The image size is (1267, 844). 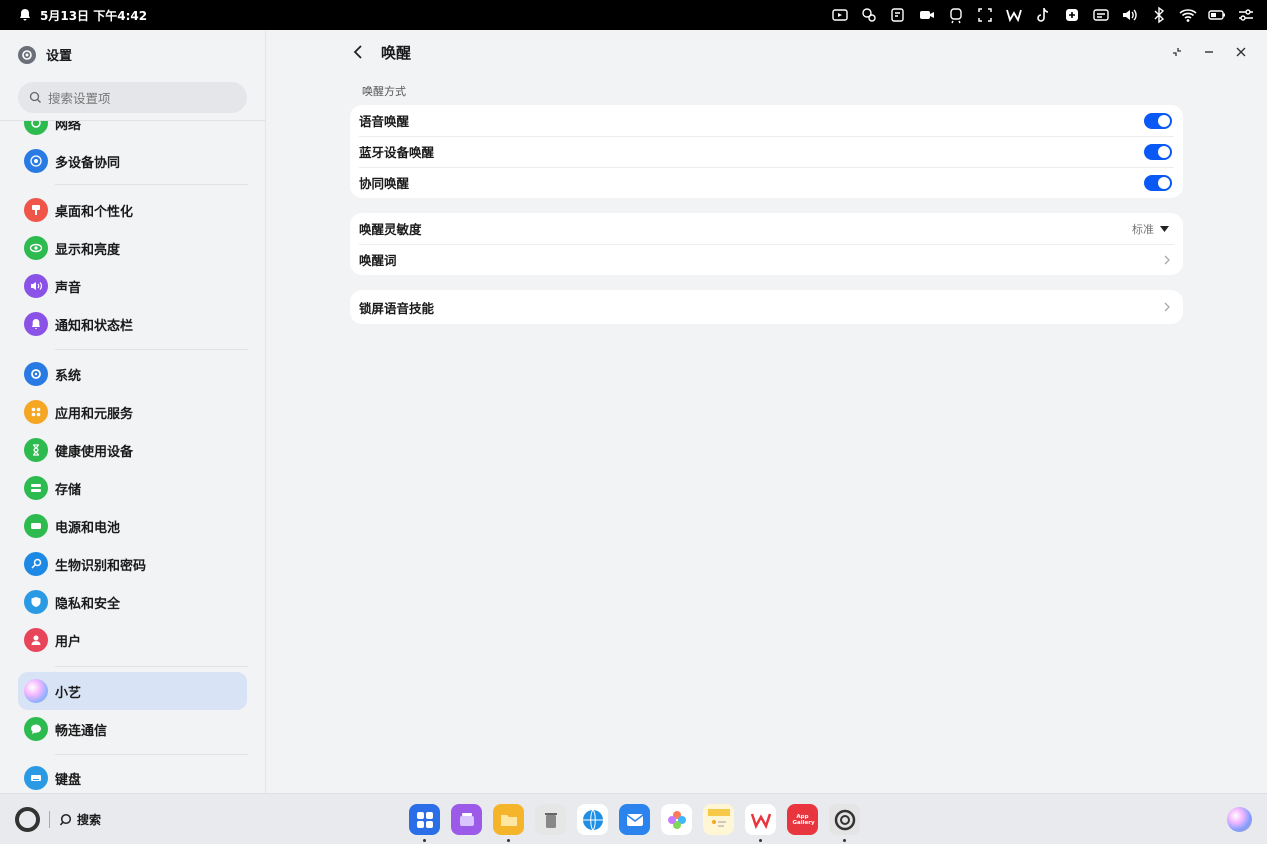 What do you see at coordinates (132, 450) in the screenshot?
I see `sidebar-item-digital-health: 健康使用设备` at bounding box center [132, 450].